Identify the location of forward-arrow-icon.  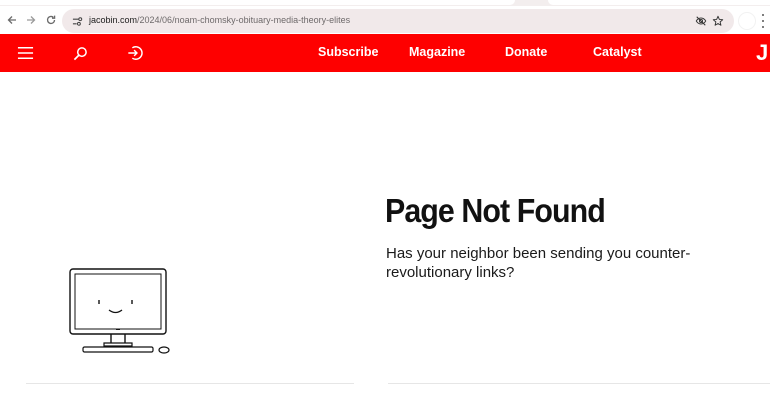
(31, 20).